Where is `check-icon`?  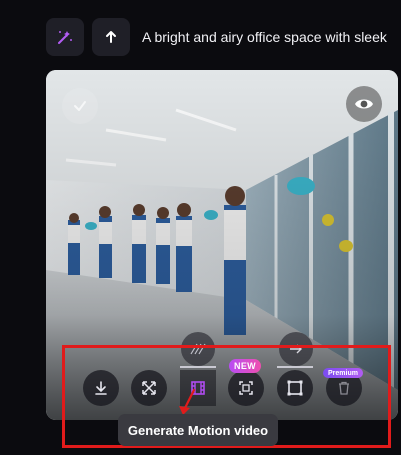
check-icon is located at coordinates (80, 106).